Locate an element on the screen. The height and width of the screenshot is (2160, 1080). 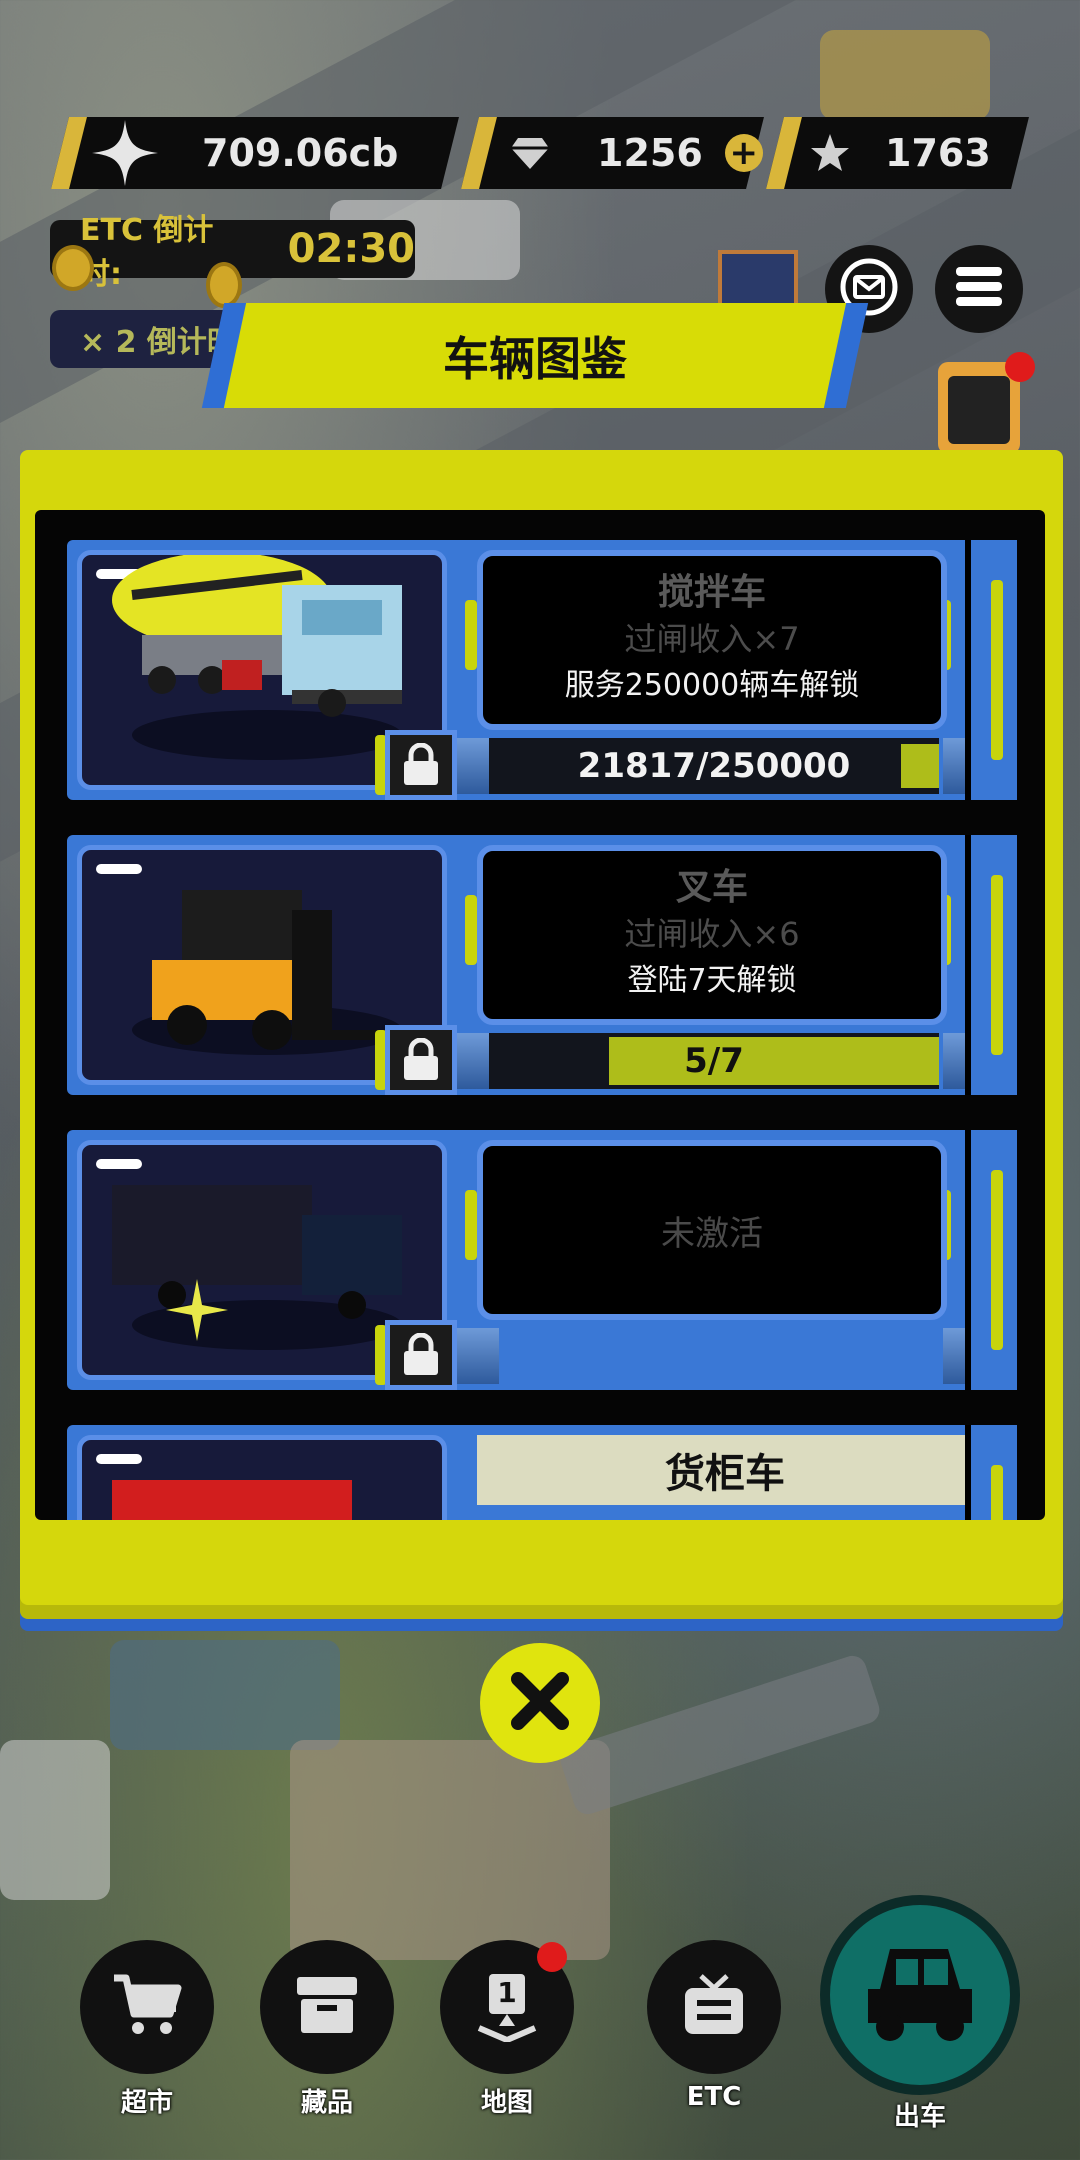
market-button is located at coordinates (147, 2007).